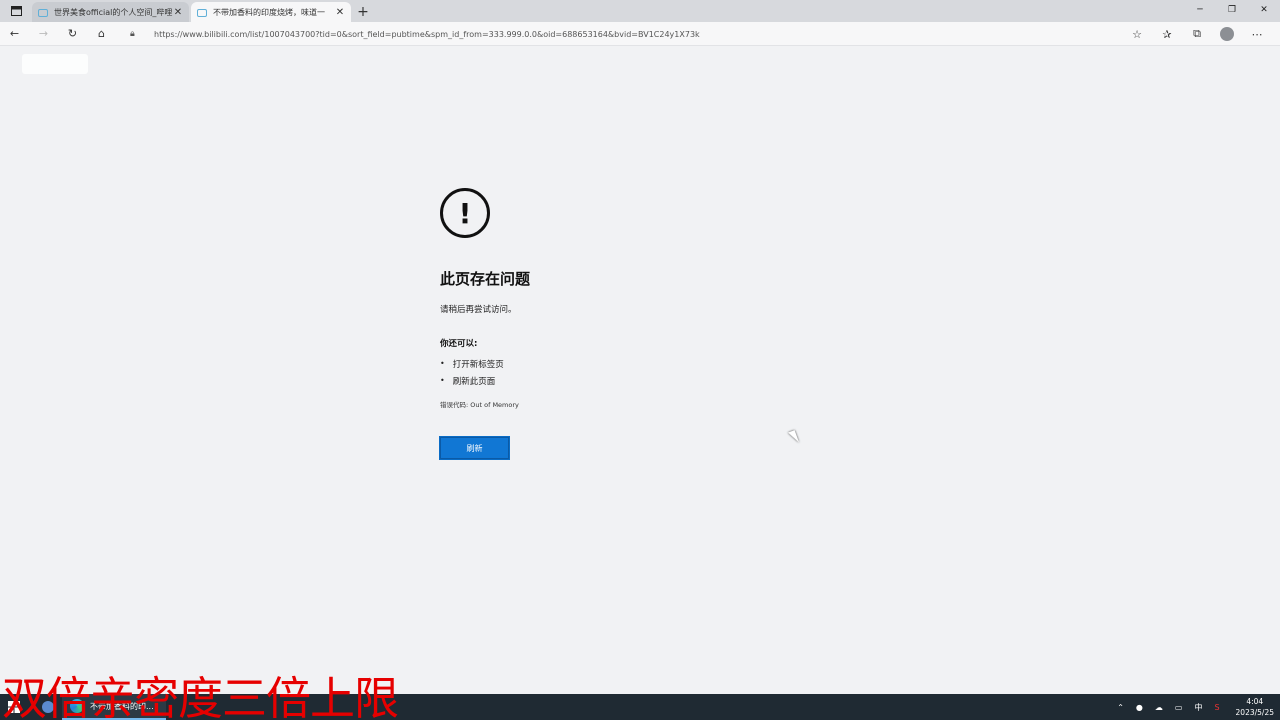 This screenshot has height=720, width=1280. I want to click on refresh-button: 刷新, so click(474, 448).